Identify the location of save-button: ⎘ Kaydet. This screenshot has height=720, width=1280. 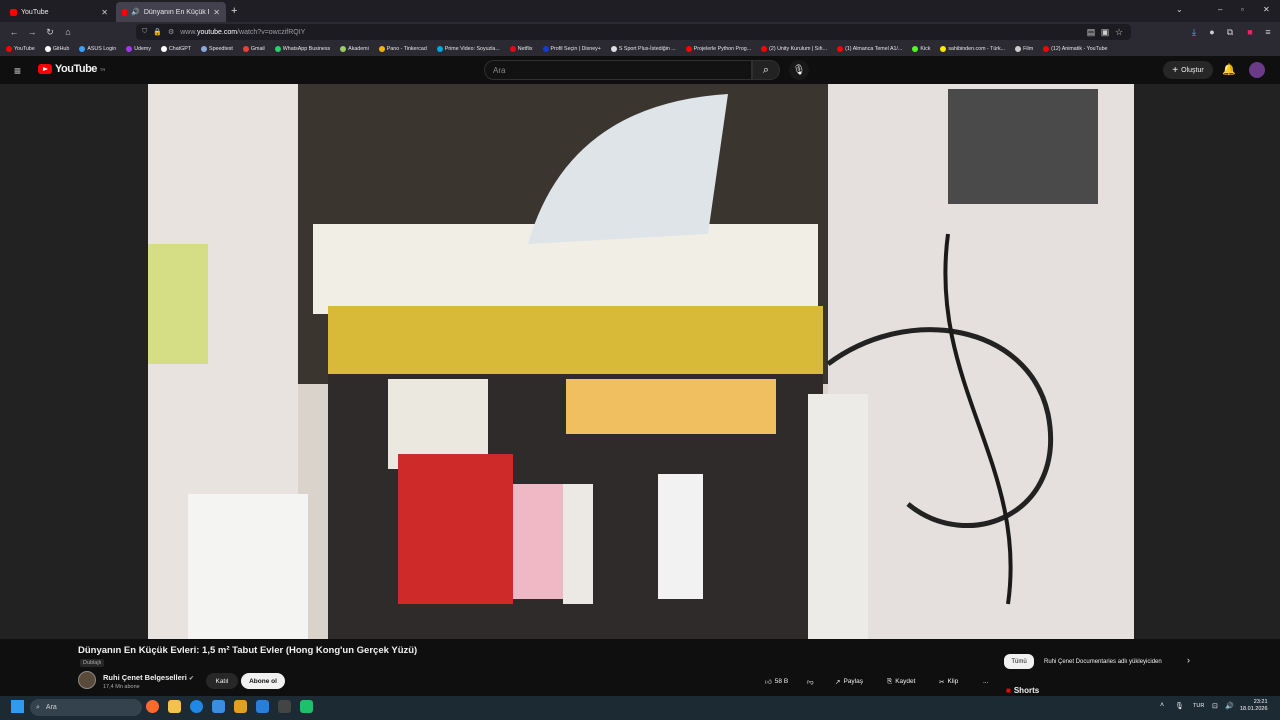
(901, 681).